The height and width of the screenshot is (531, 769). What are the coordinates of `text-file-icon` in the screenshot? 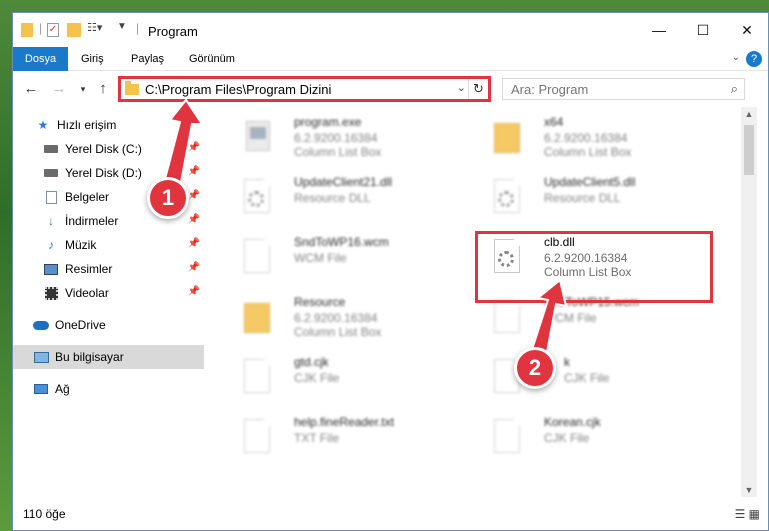 It's located at (257, 436).